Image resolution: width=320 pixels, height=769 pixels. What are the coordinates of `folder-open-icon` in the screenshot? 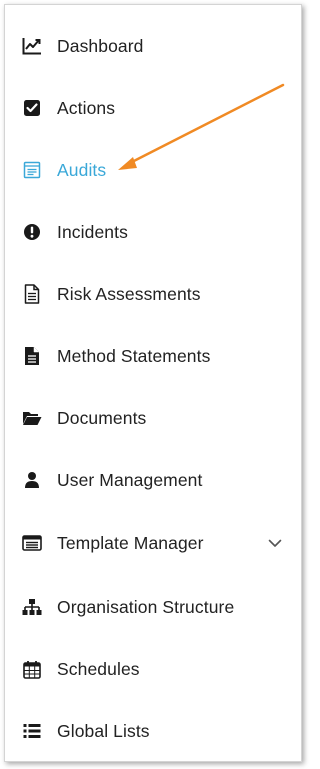 It's located at (32, 418).